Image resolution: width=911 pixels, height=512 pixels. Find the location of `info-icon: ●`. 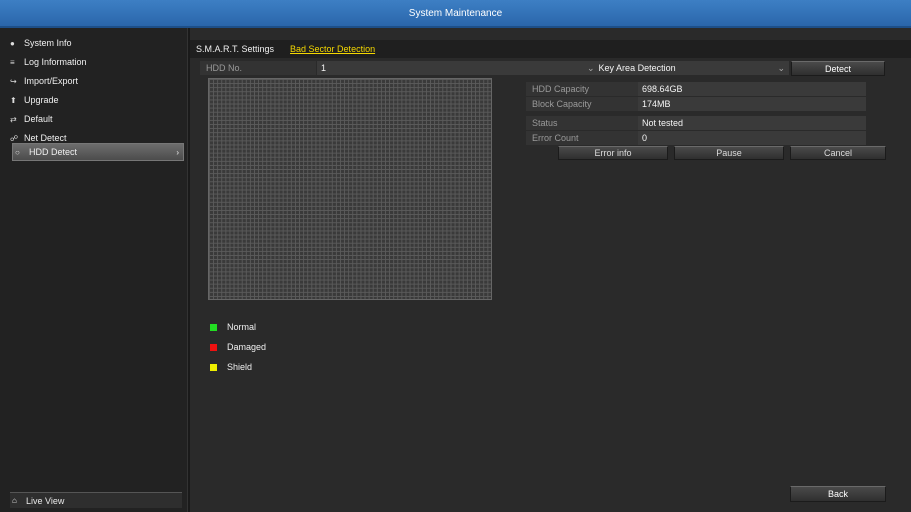

info-icon: ● is located at coordinates (12, 43).